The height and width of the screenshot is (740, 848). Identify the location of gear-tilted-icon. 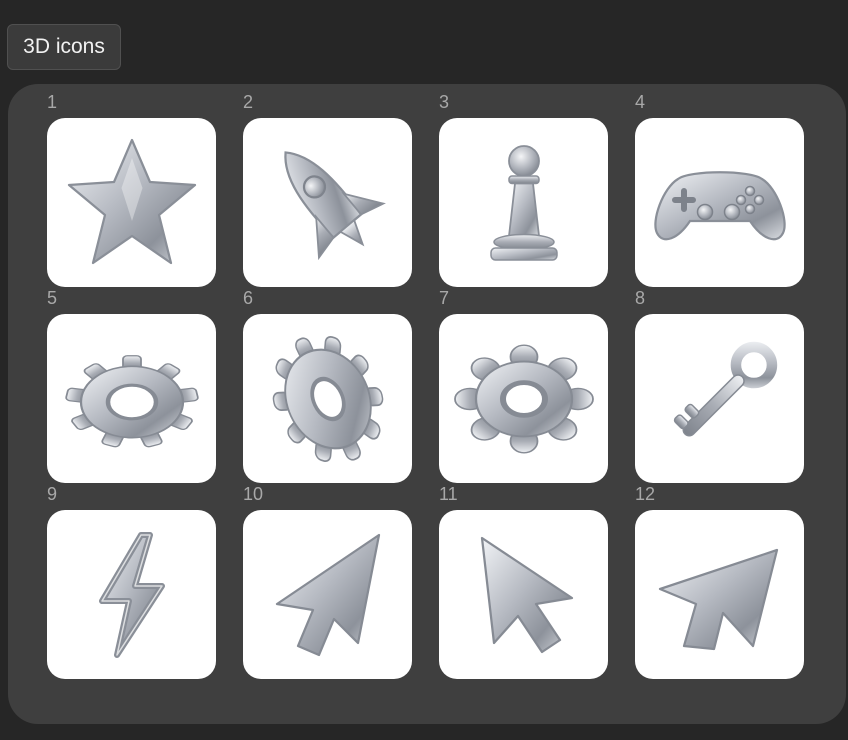
(328, 399).